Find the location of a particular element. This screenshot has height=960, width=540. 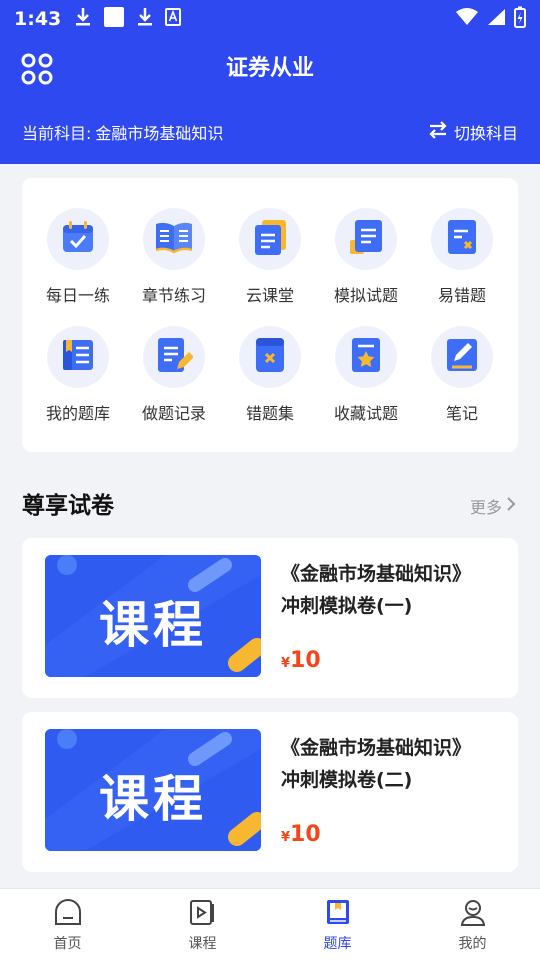

tab-home: 首页 is located at coordinates (67, 924).